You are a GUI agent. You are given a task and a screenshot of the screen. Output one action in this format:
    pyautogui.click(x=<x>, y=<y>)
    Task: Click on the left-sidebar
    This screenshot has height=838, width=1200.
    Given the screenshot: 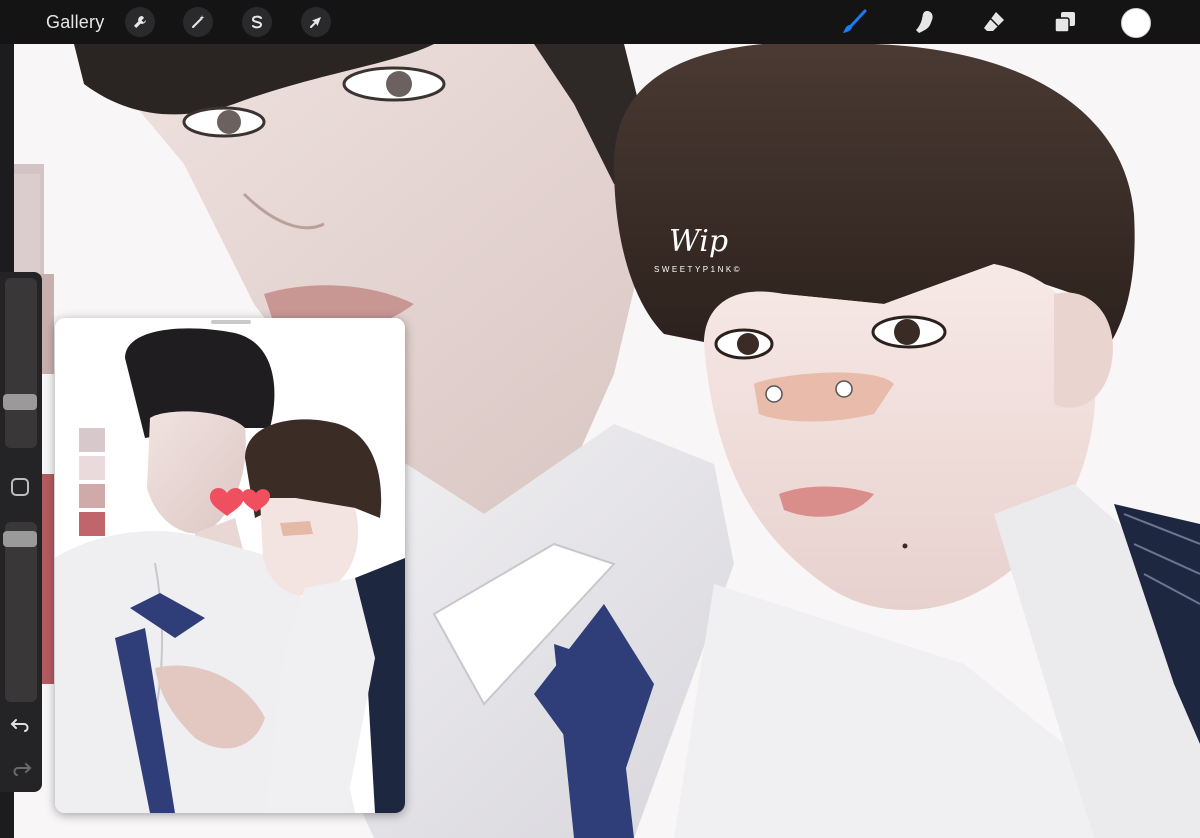 What is the action you would take?
    pyautogui.click(x=21, y=532)
    